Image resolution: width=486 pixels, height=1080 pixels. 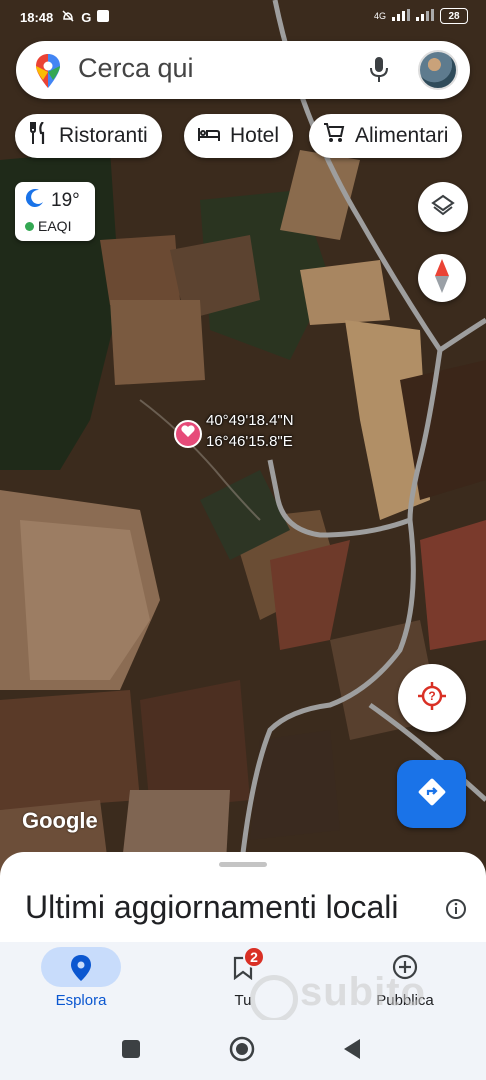 I want to click on compass-button, so click(x=442, y=278).